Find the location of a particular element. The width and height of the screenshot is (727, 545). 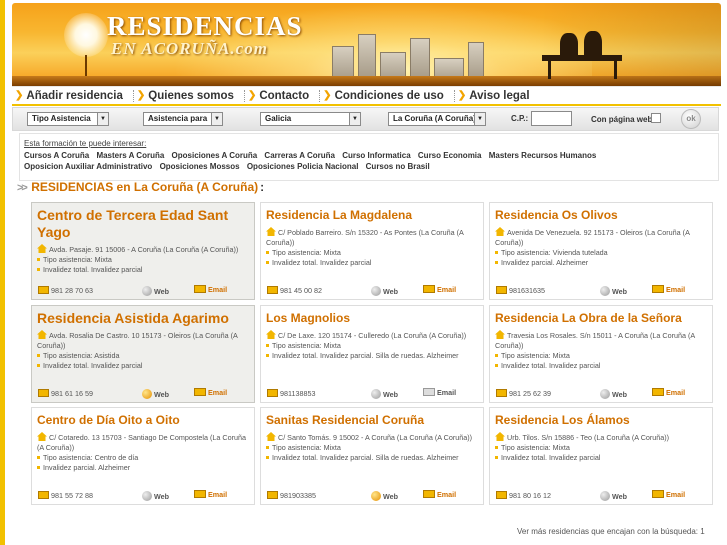

formacion-link: Masters Recursos Humanos is located at coordinates (543, 155).